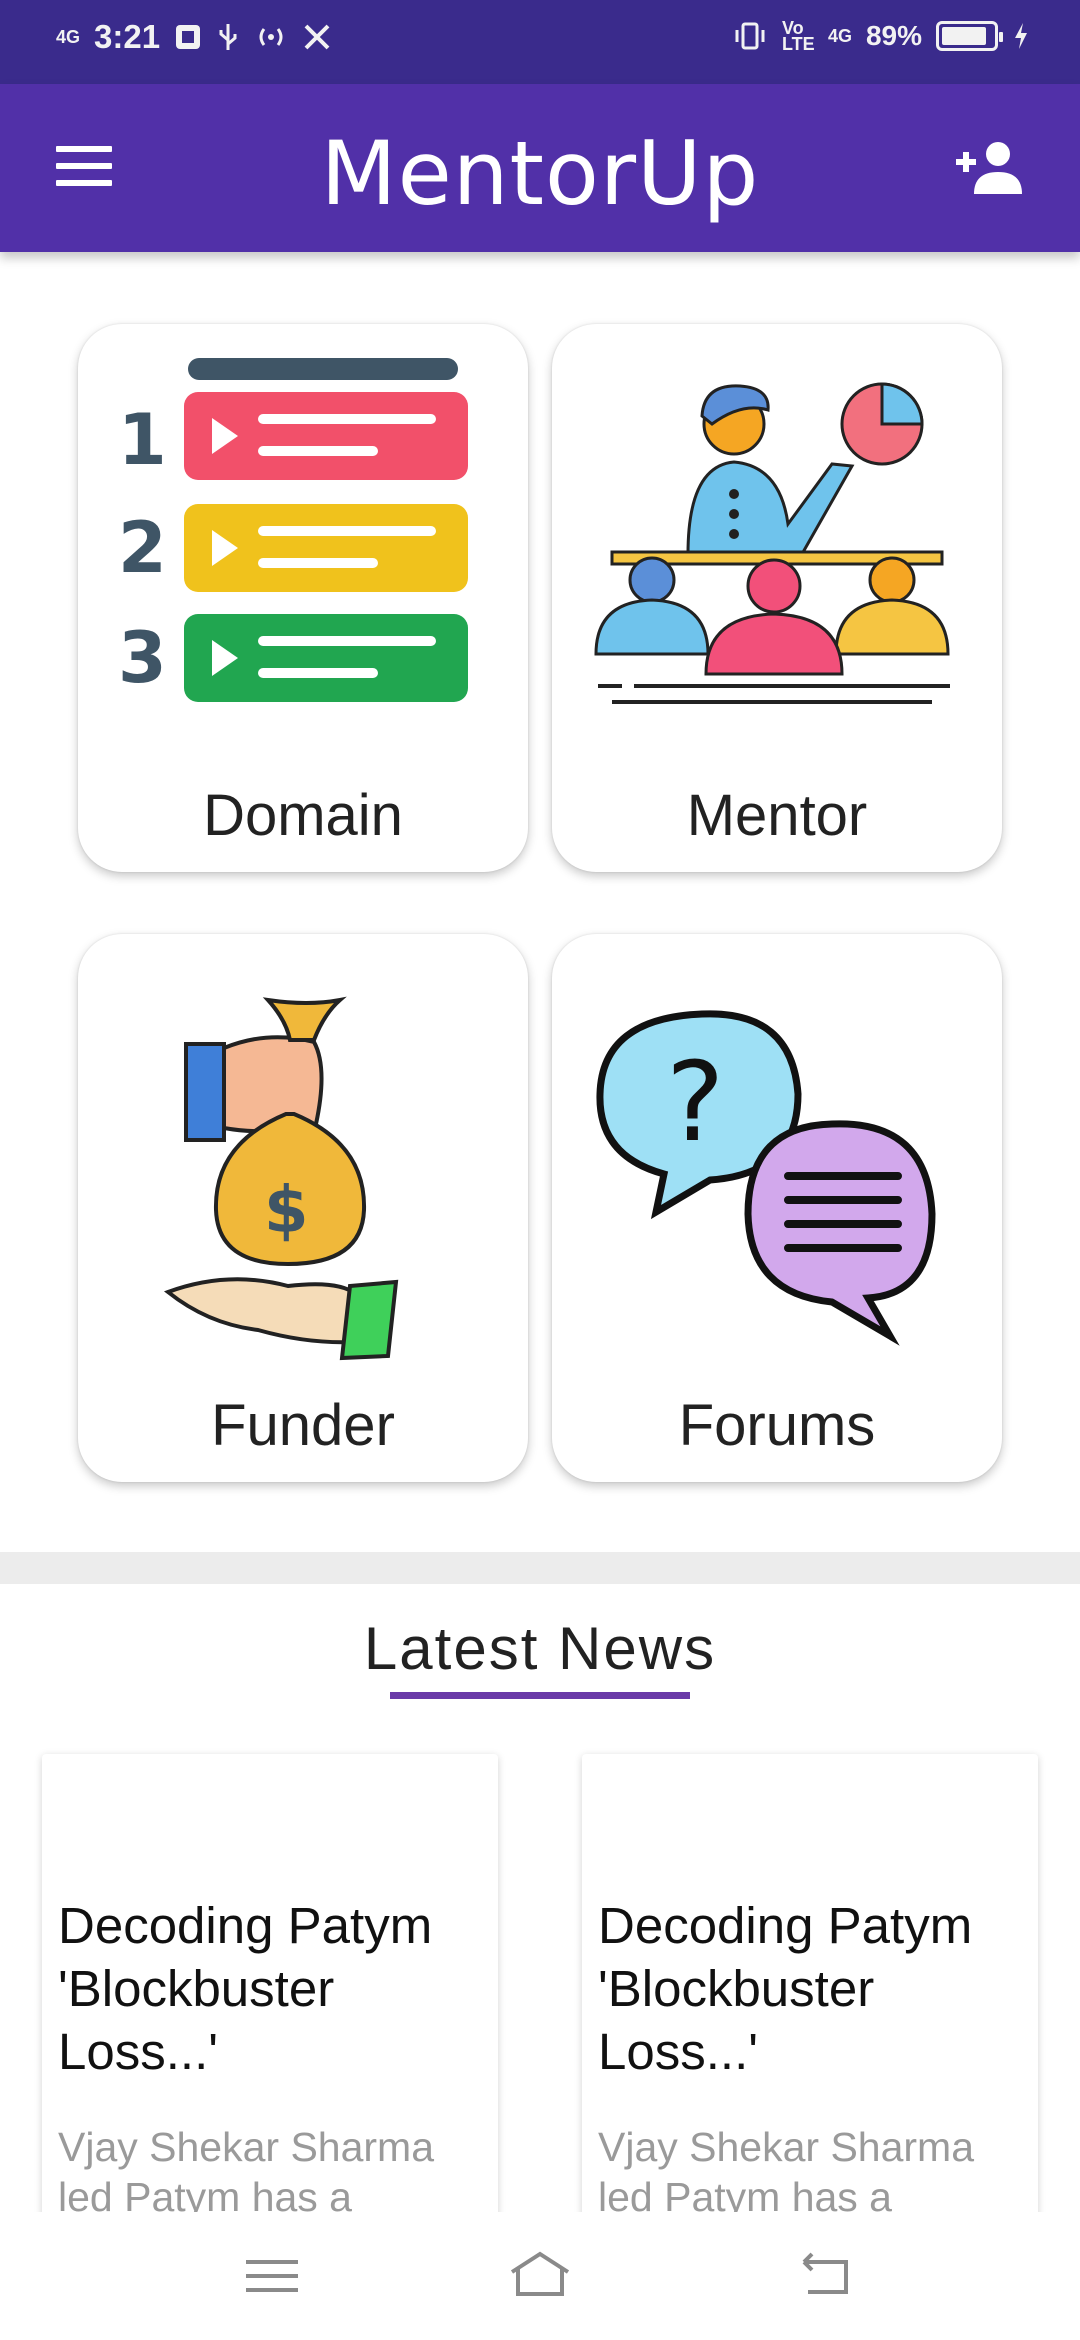  I want to click on numbered-list-icon: 1 2 3, so click(293, 530).